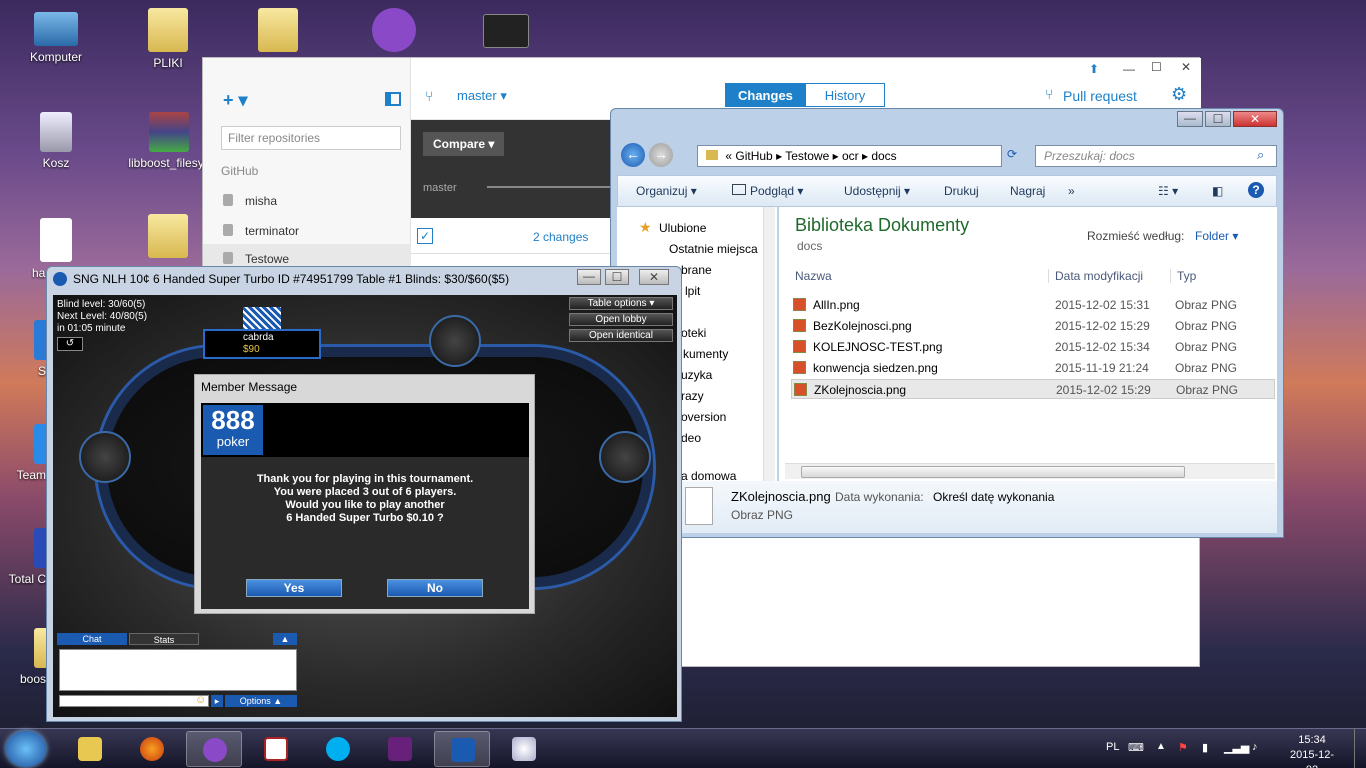  I want to click on desktop-icon-kosz: Kosz, so click(56, 141).